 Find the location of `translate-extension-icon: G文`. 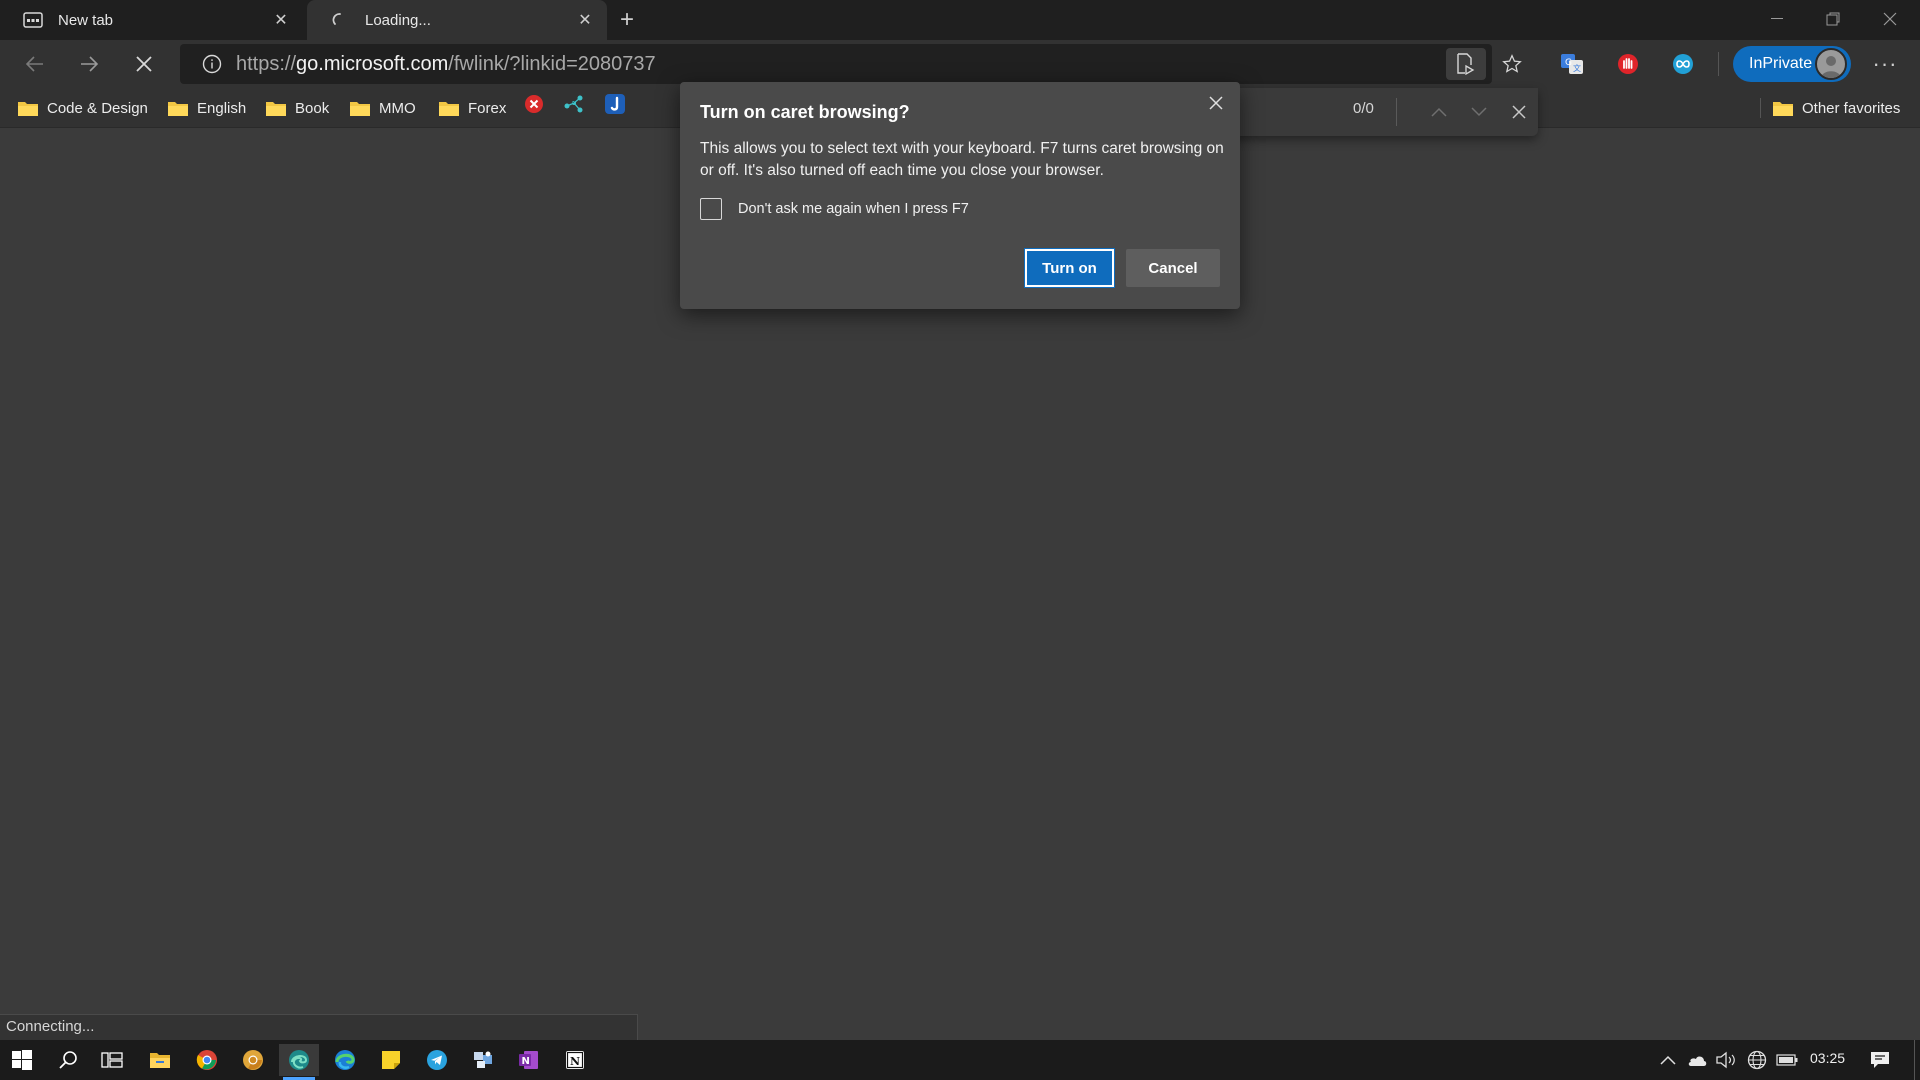

translate-extension-icon: G文 is located at coordinates (1572, 64).